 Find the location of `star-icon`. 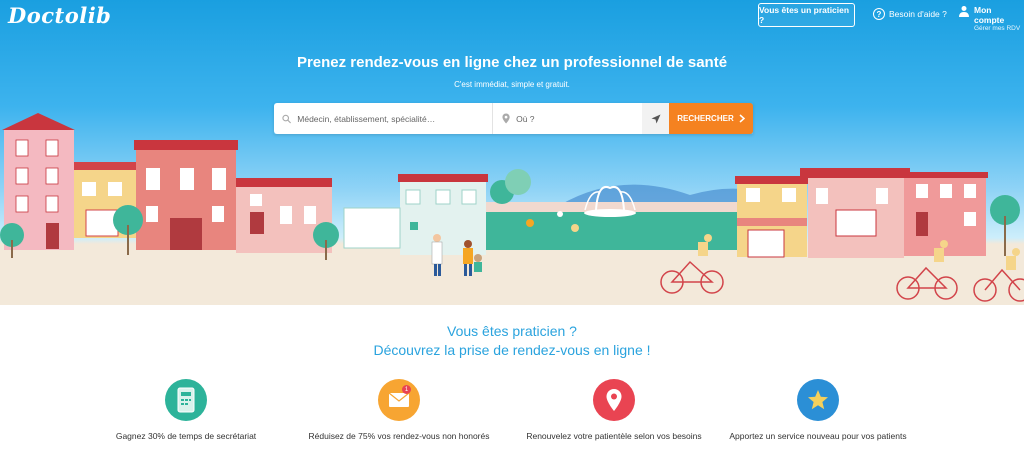

star-icon is located at coordinates (818, 400).